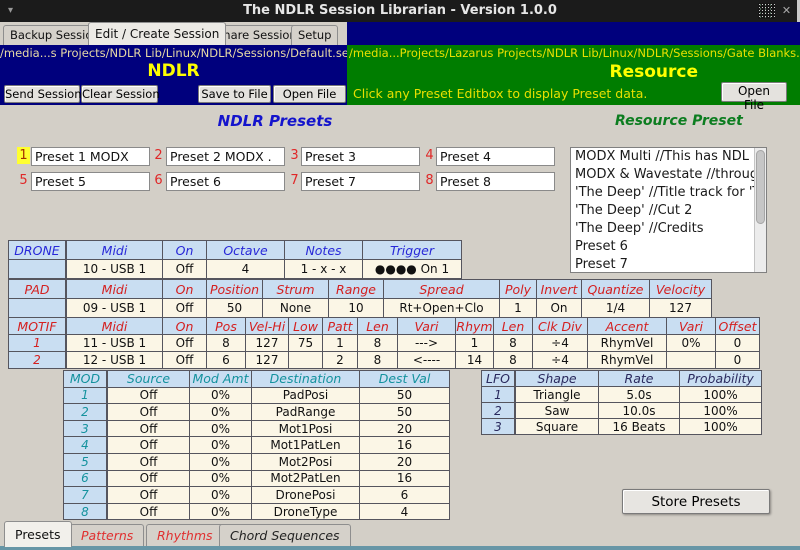 This screenshot has width=800, height=550. I want to click on cell: 09 - USB 1, so click(114, 308).